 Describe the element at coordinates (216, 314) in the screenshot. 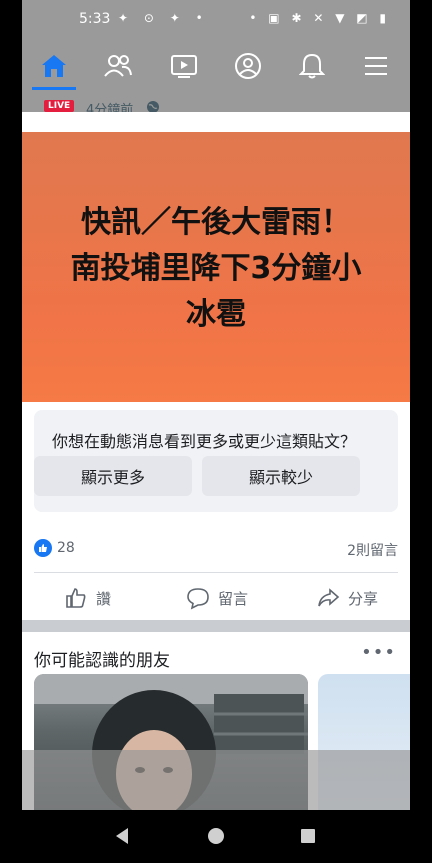

I see `headline-line: 冰雹` at that location.